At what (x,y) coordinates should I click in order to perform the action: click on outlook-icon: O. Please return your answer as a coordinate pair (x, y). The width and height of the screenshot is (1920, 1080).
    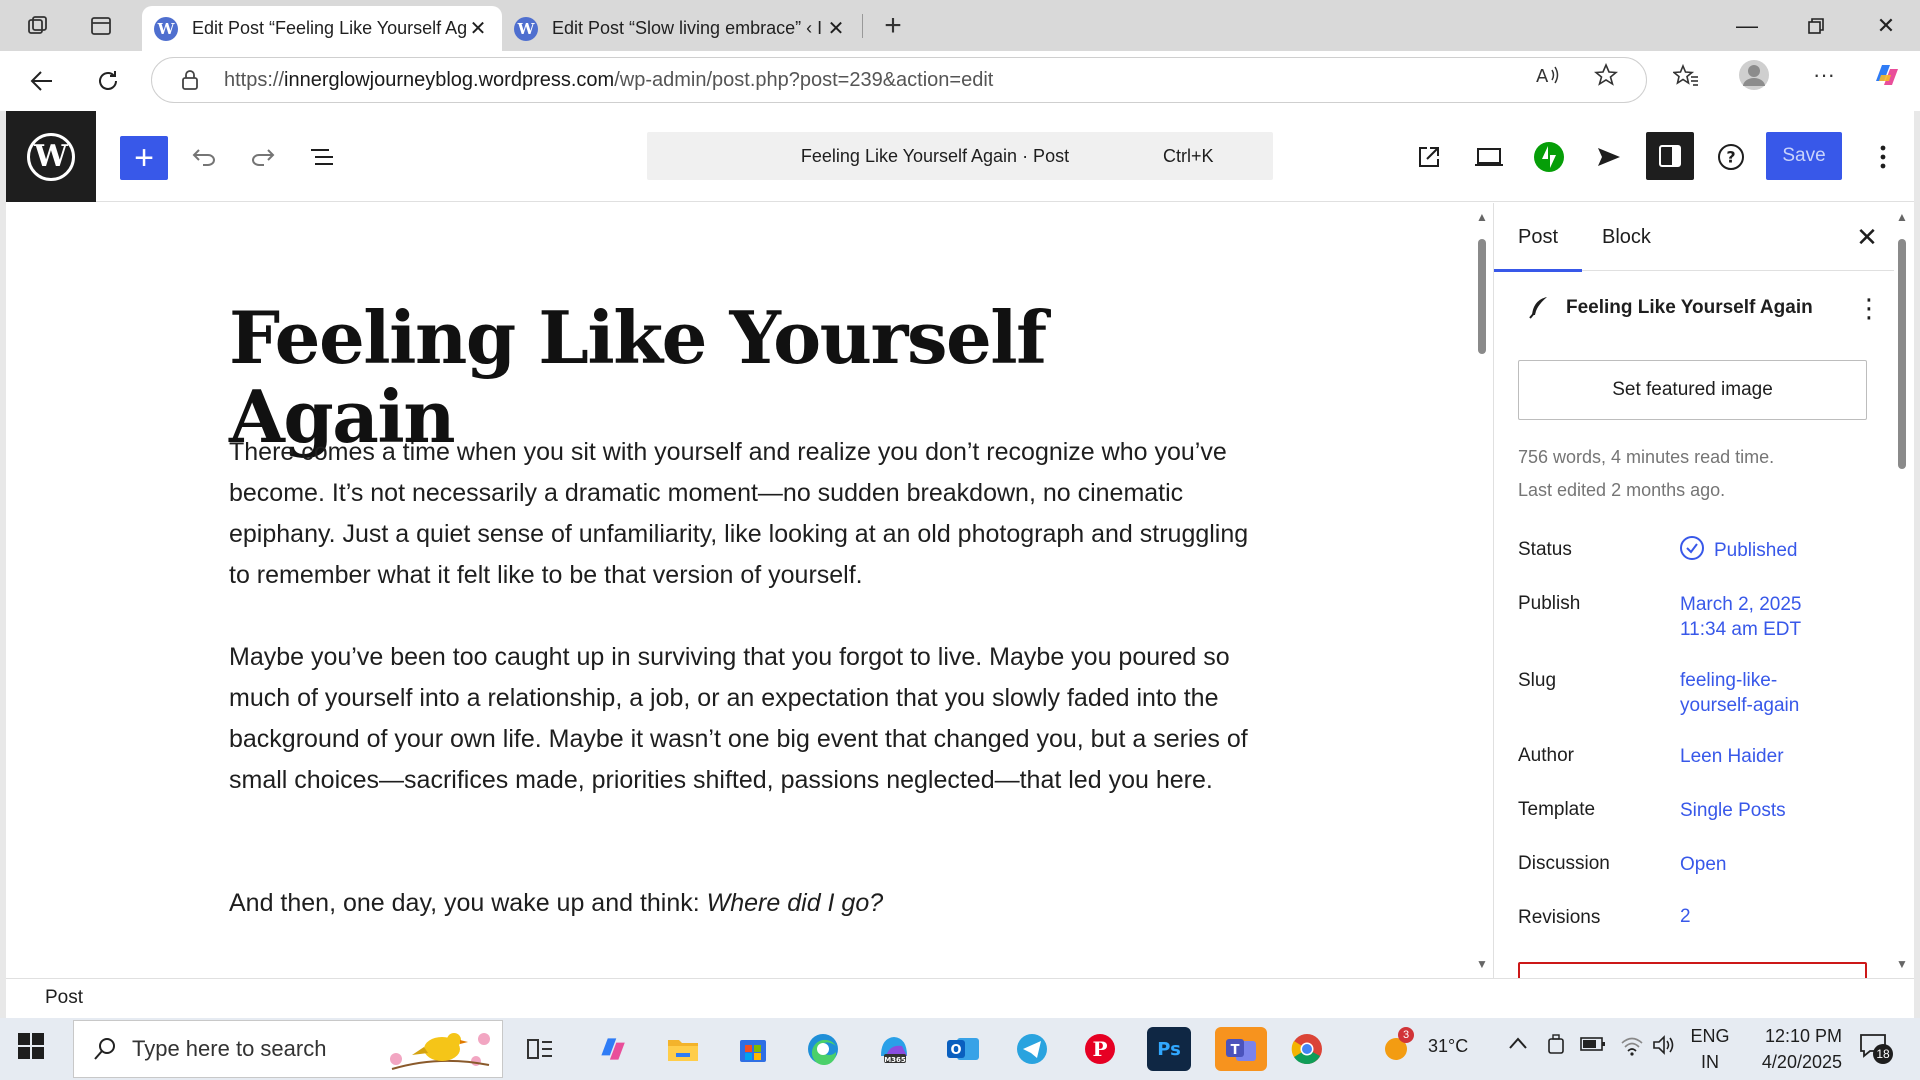
    Looking at the image, I should click on (963, 1049).